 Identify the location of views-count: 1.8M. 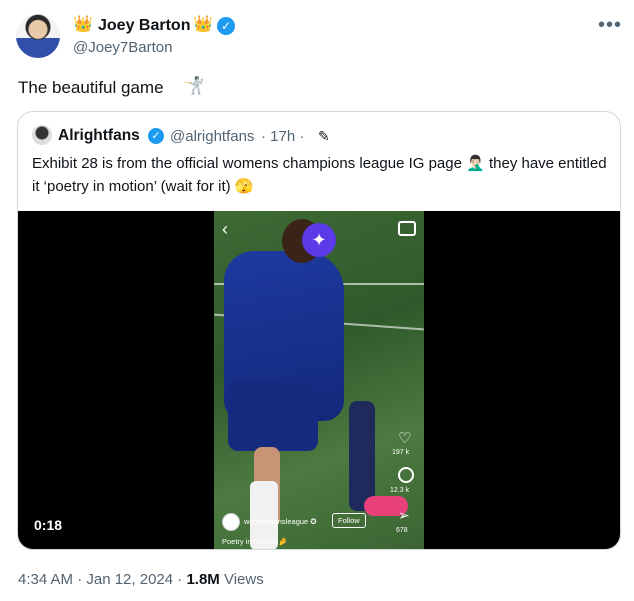
(203, 579).